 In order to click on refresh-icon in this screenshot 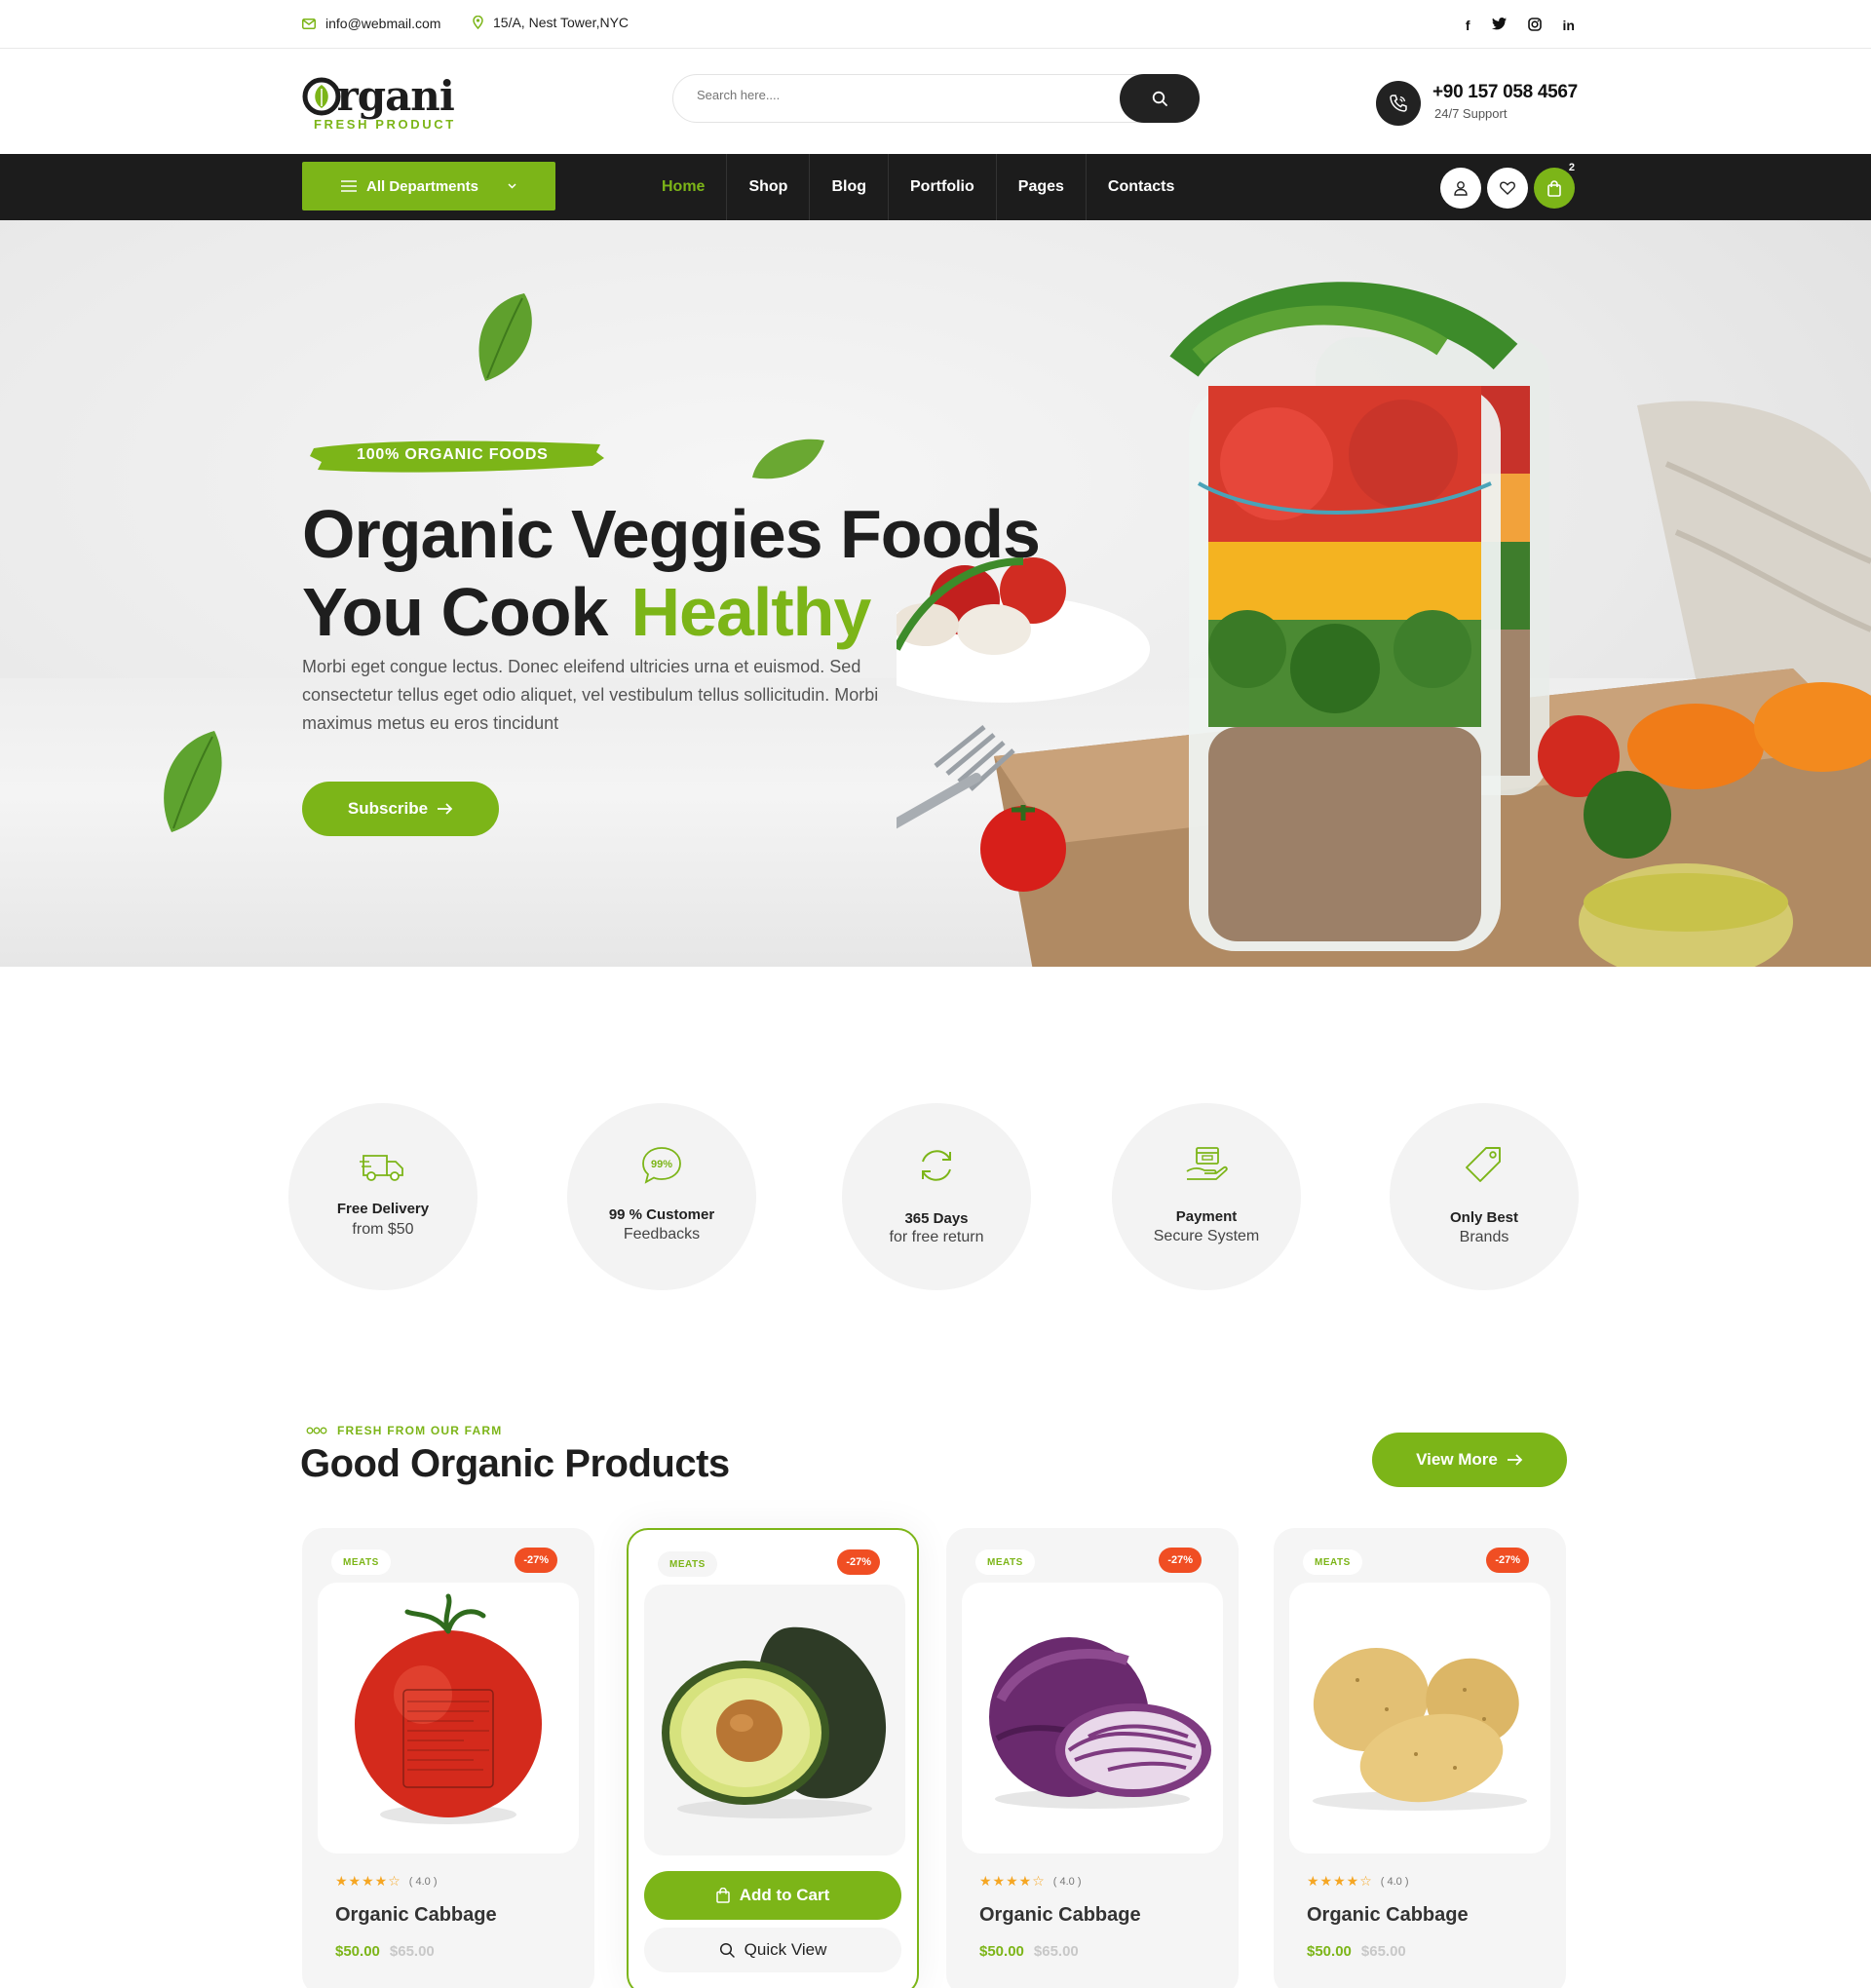, I will do `click(936, 1166)`.